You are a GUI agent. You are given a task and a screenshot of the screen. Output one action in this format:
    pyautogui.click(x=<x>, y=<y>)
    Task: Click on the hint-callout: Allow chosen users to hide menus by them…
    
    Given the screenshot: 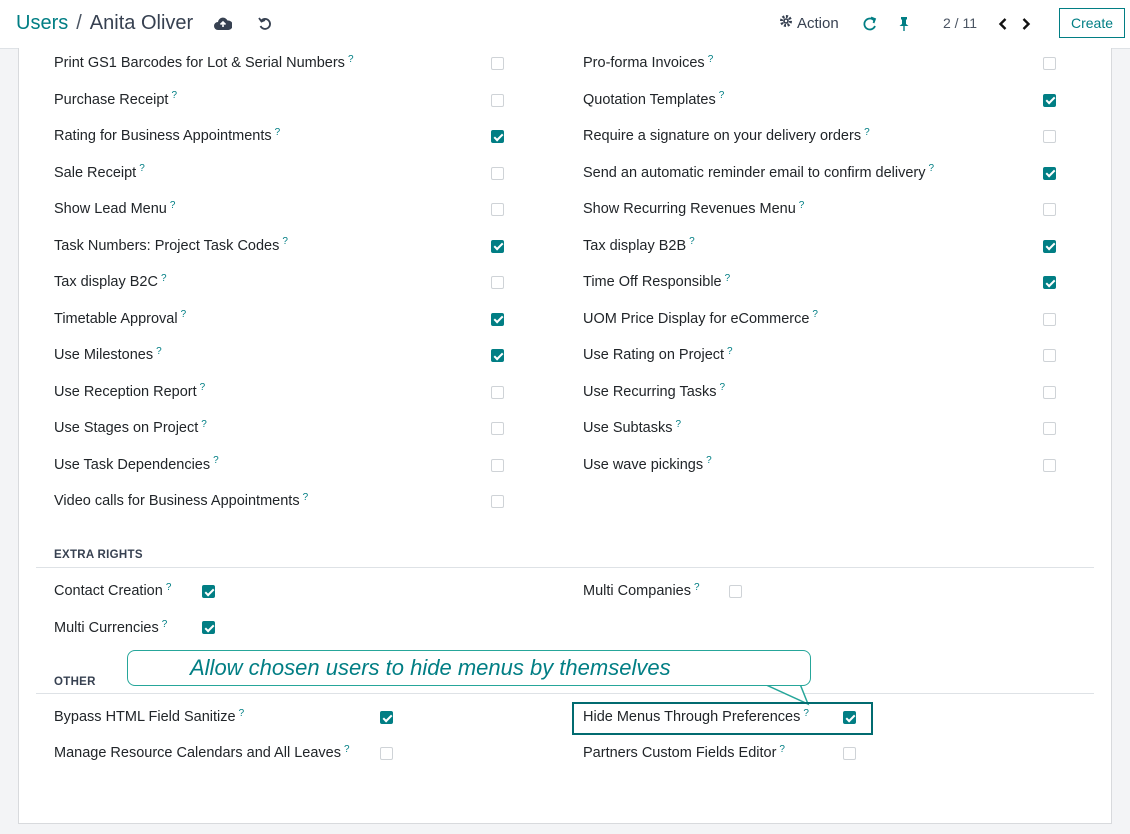 What is the action you would take?
    pyautogui.click(x=469, y=668)
    